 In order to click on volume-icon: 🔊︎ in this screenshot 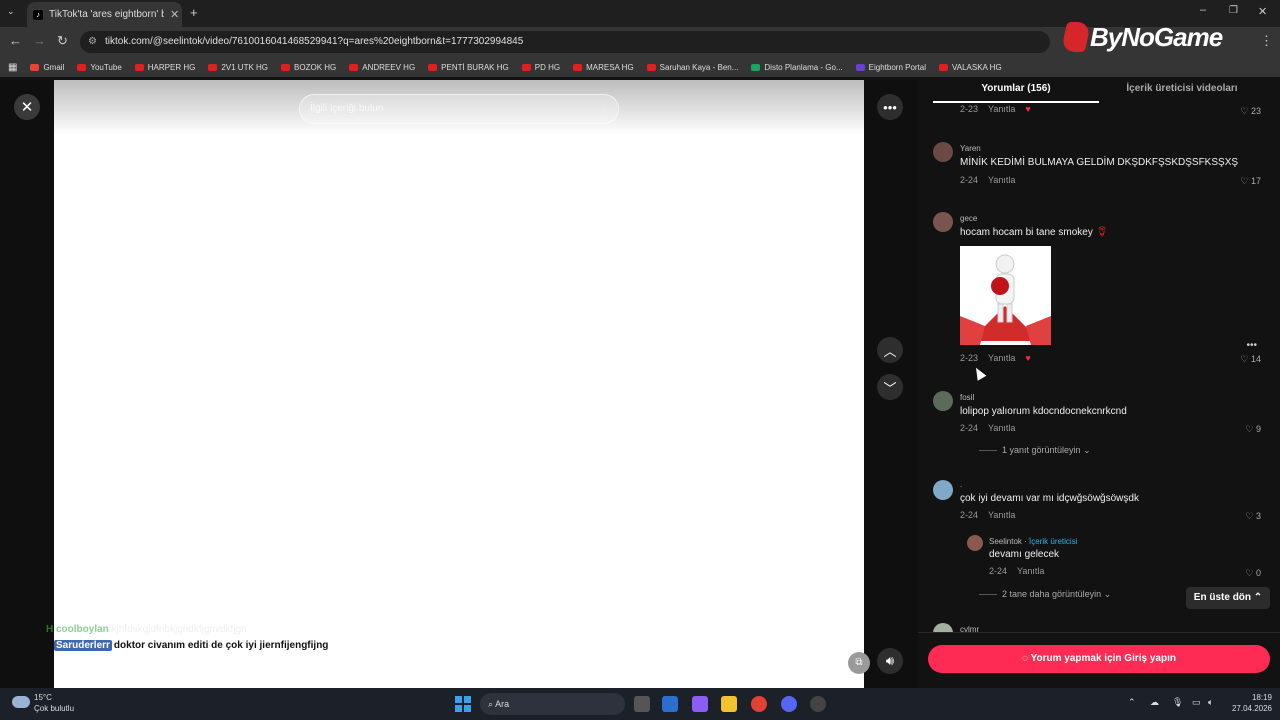, I will do `click(890, 661)`.